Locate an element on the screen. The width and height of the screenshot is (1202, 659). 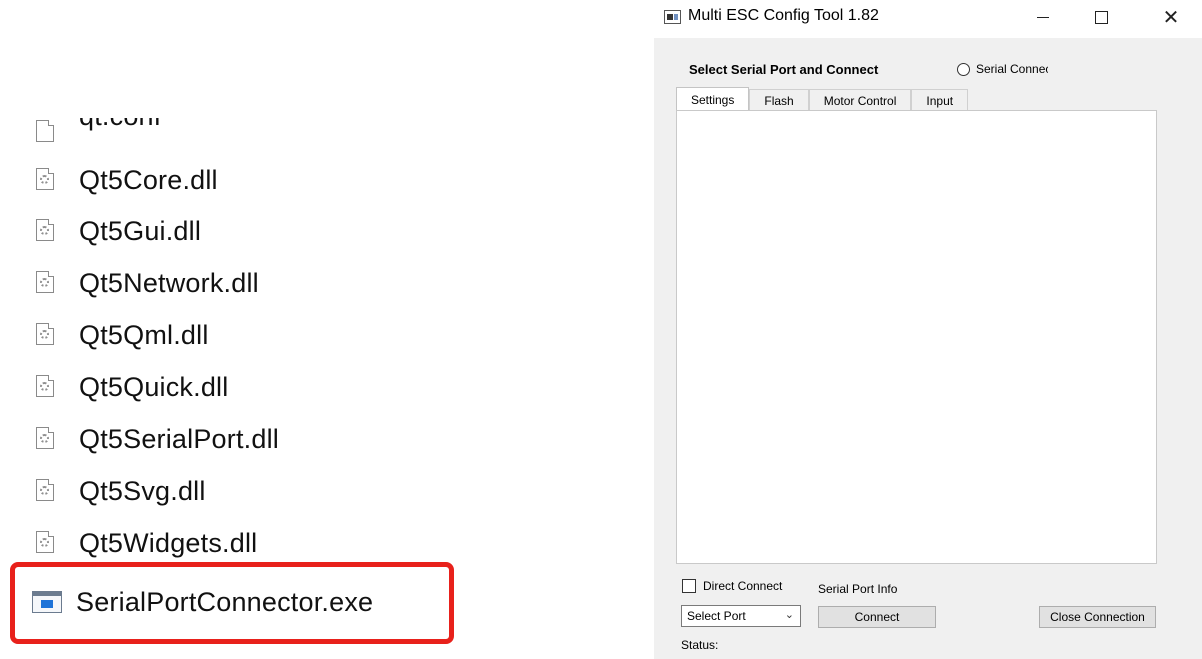
serial-connected-radio: Serial Connected is located at coordinates (1002, 69).